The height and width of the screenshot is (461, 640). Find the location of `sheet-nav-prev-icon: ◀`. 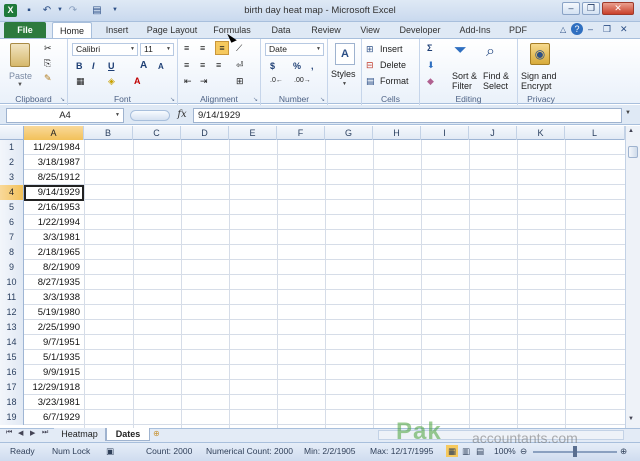

sheet-nav-prev-icon: ◀ is located at coordinates (20, 433).